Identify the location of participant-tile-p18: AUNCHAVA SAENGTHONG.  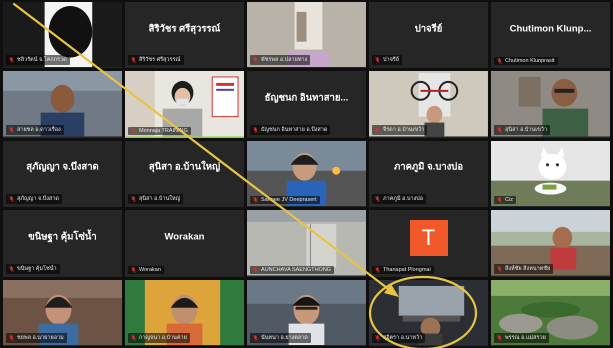
(306, 243).